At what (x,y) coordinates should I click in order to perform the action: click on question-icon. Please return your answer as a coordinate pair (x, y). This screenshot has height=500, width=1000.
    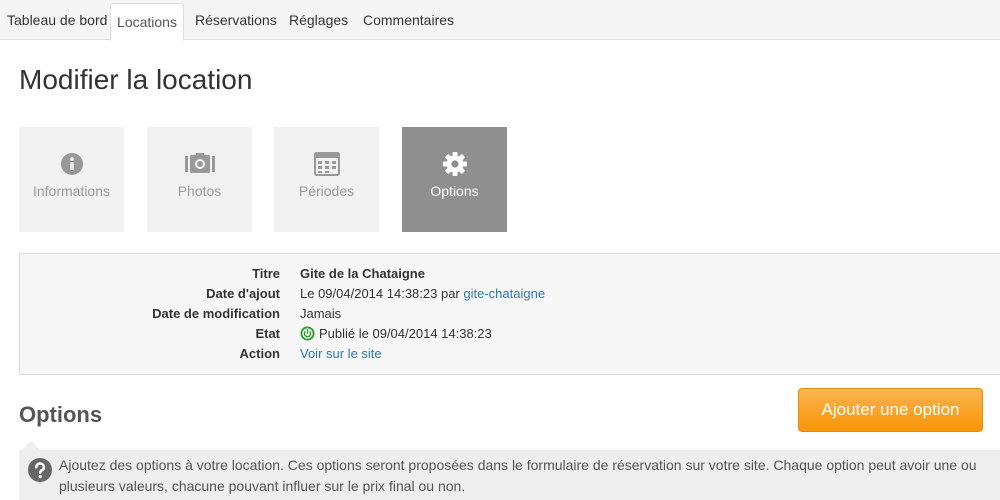
    Looking at the image, I should click on (40, 470).